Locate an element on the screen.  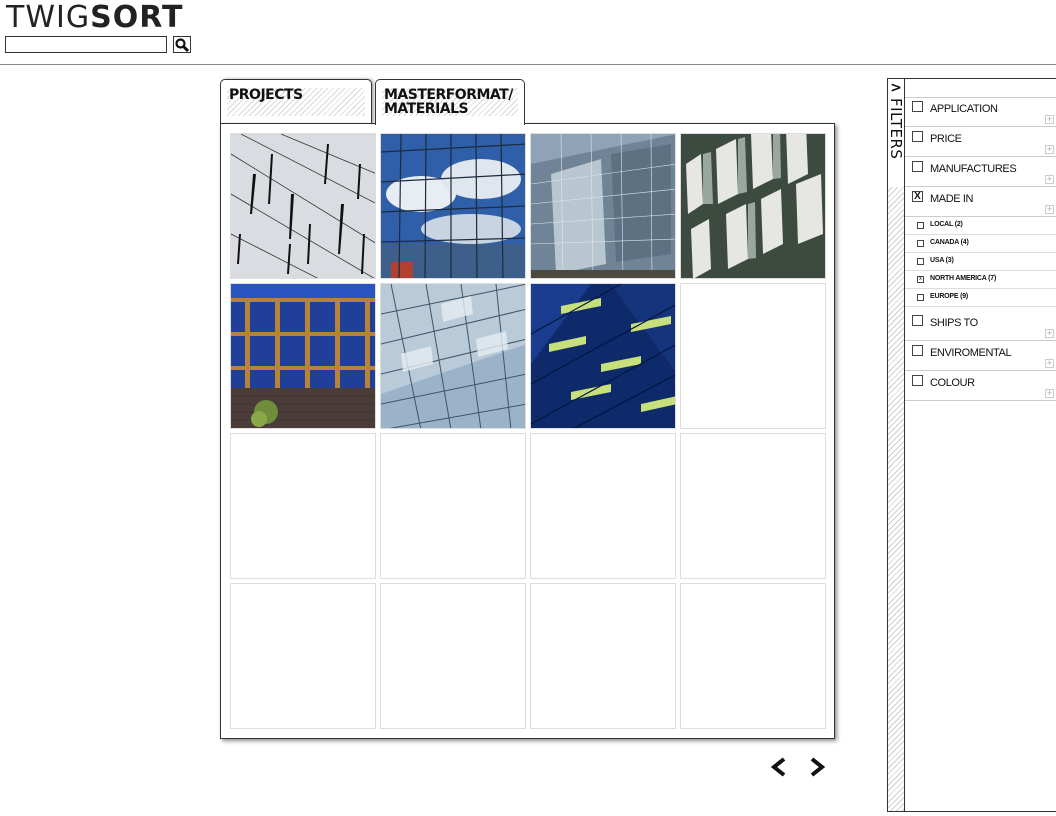
next-page-button is located at coordinates (817, 767).